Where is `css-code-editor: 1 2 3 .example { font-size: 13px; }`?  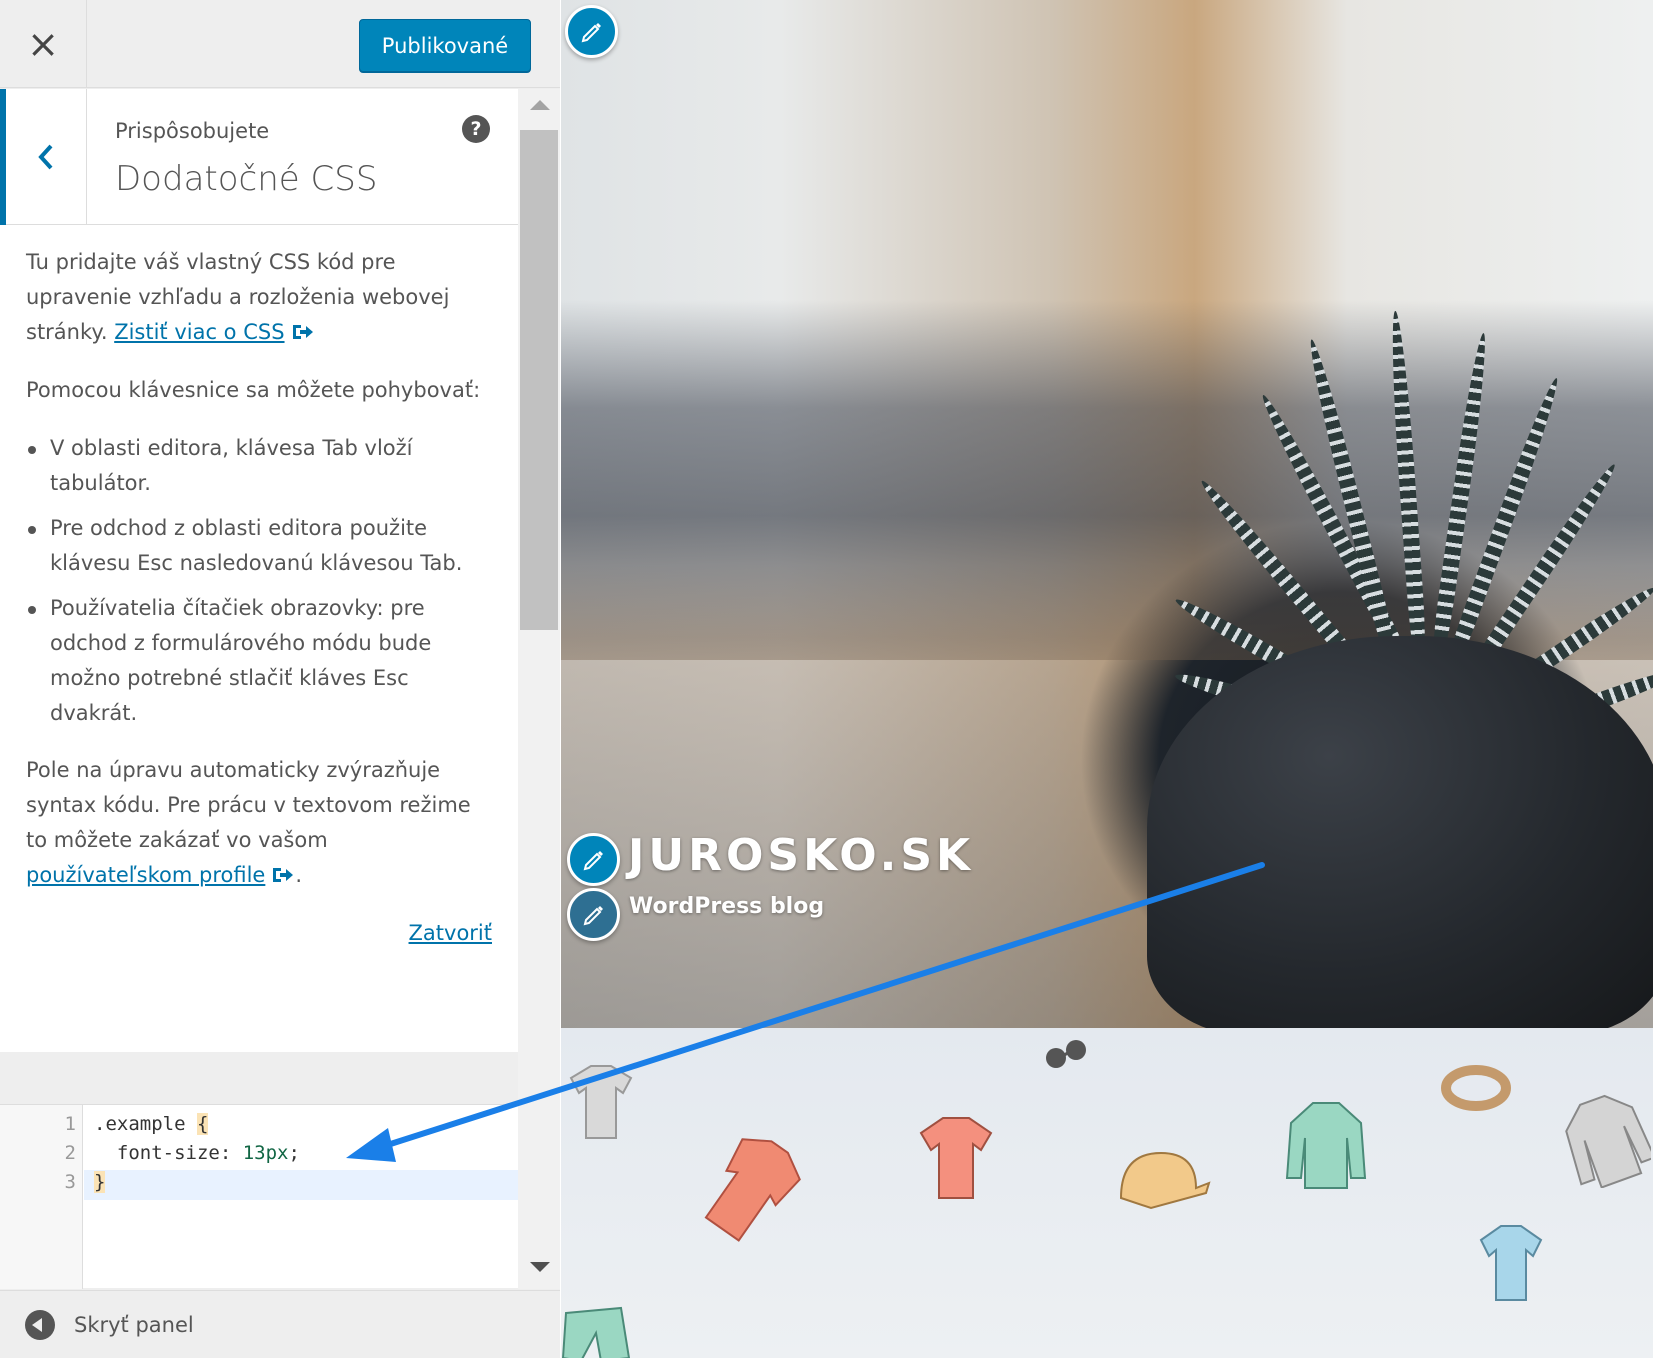
css-code-editor: 1 2 3 .example { font-size: 13px; } is located at coordinates (259, 1196).